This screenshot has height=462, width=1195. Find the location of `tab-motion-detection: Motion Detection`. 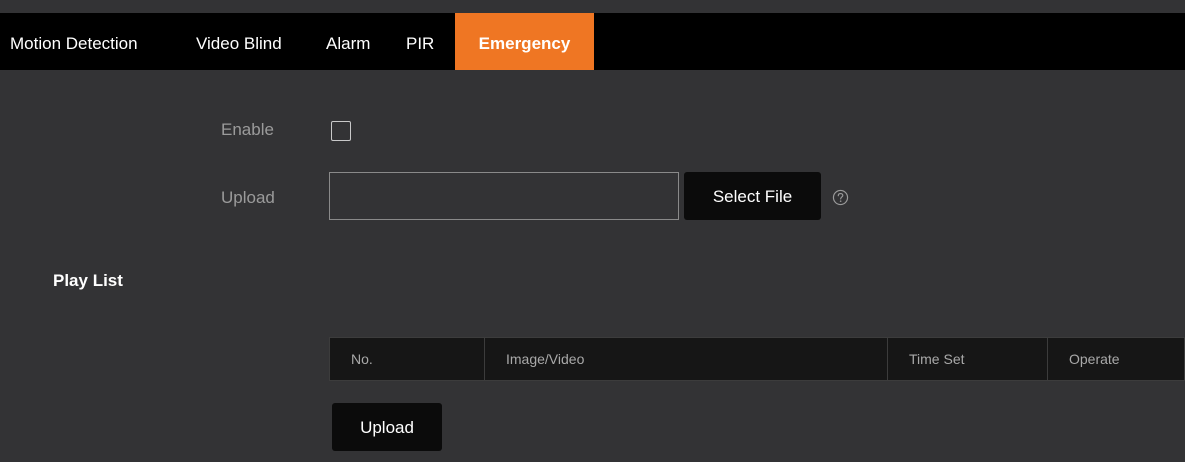

tab-motion-detection: Motion Detection is located at coordinates (74, 41).